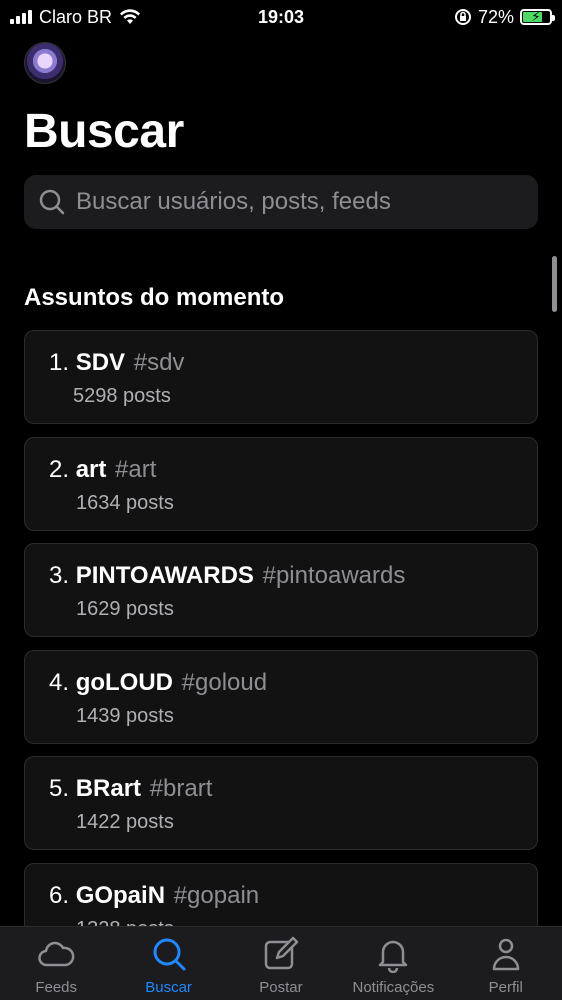 The height and width of the screenshot is (1000, 562). What do you see at coordinates (56, 954) in the screenshot?
I see `cloud-icon` at bounding box center [56, 954].